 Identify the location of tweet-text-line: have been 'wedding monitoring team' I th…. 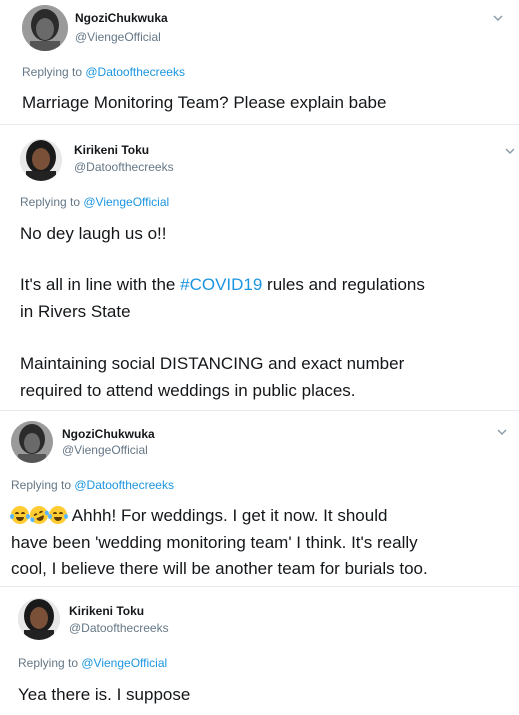
(214, 542).